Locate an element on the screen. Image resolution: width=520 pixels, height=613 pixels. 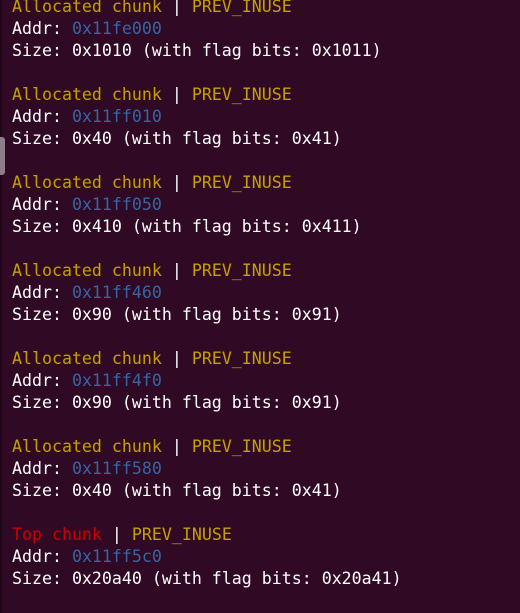
window-edge is located at coordinates (1, 306).